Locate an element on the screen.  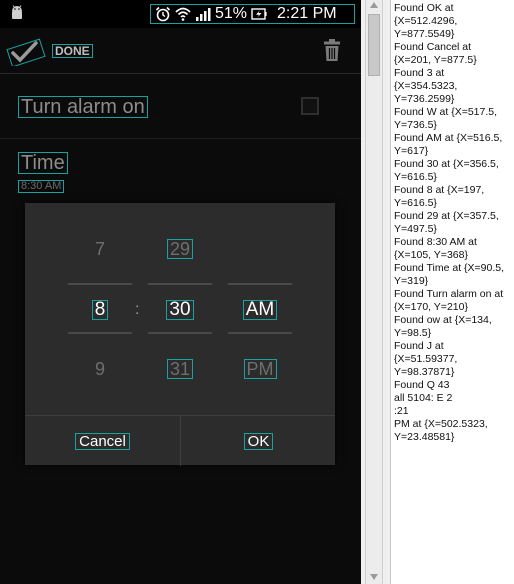
ampm-next: PM is located at coordinates (260, 369).